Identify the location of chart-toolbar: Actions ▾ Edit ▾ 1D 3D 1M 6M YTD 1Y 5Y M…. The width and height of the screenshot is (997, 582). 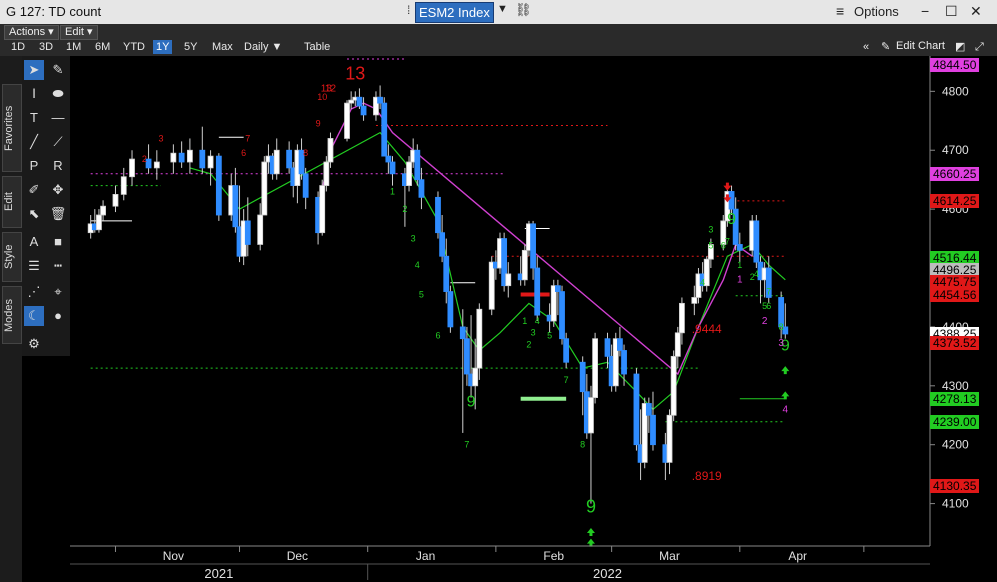
(498, 40).